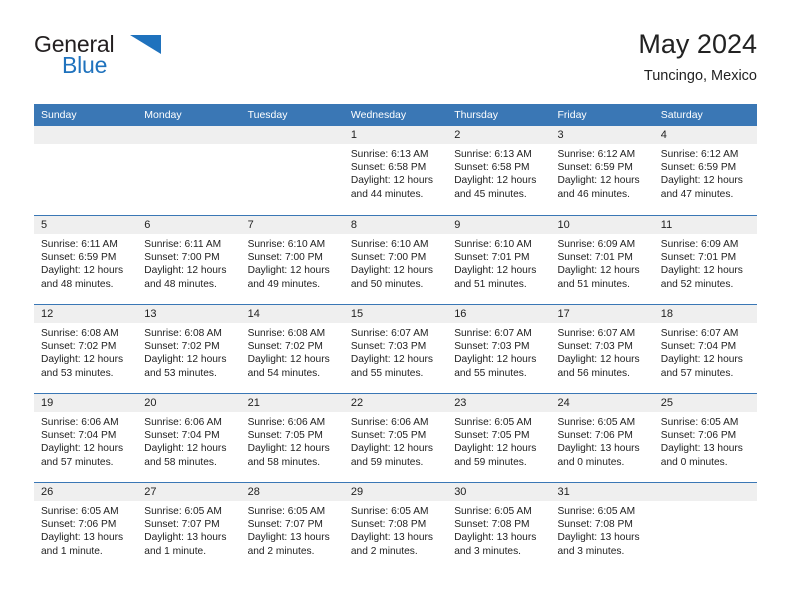 The width and height of the screenshot is (792, 612). I want to click on general-blue-logo: General Blue, so click(134, 60).